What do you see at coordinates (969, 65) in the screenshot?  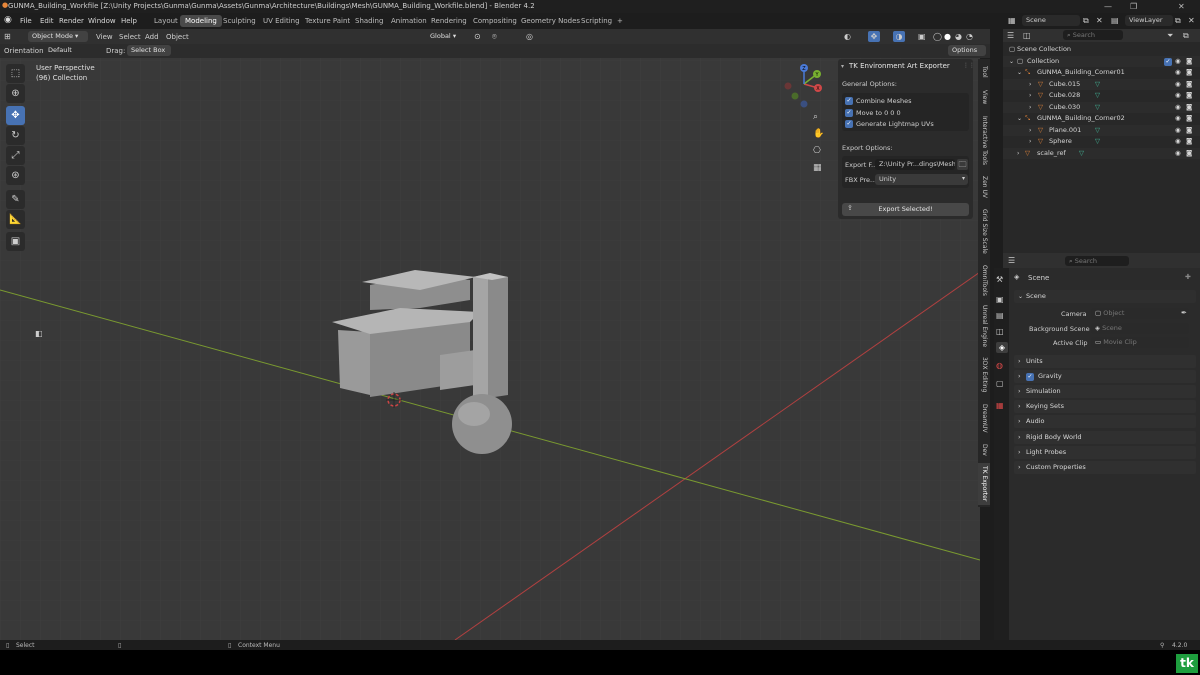 I see `panel-drag-handle-icon: ⋮⋮` at bounding box center [969, 65].